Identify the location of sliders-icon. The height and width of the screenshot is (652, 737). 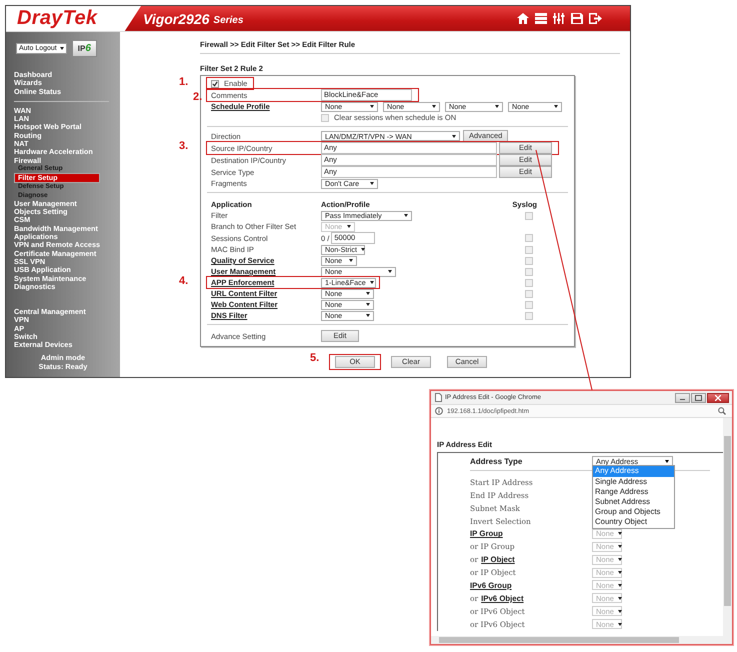
(559, 18).